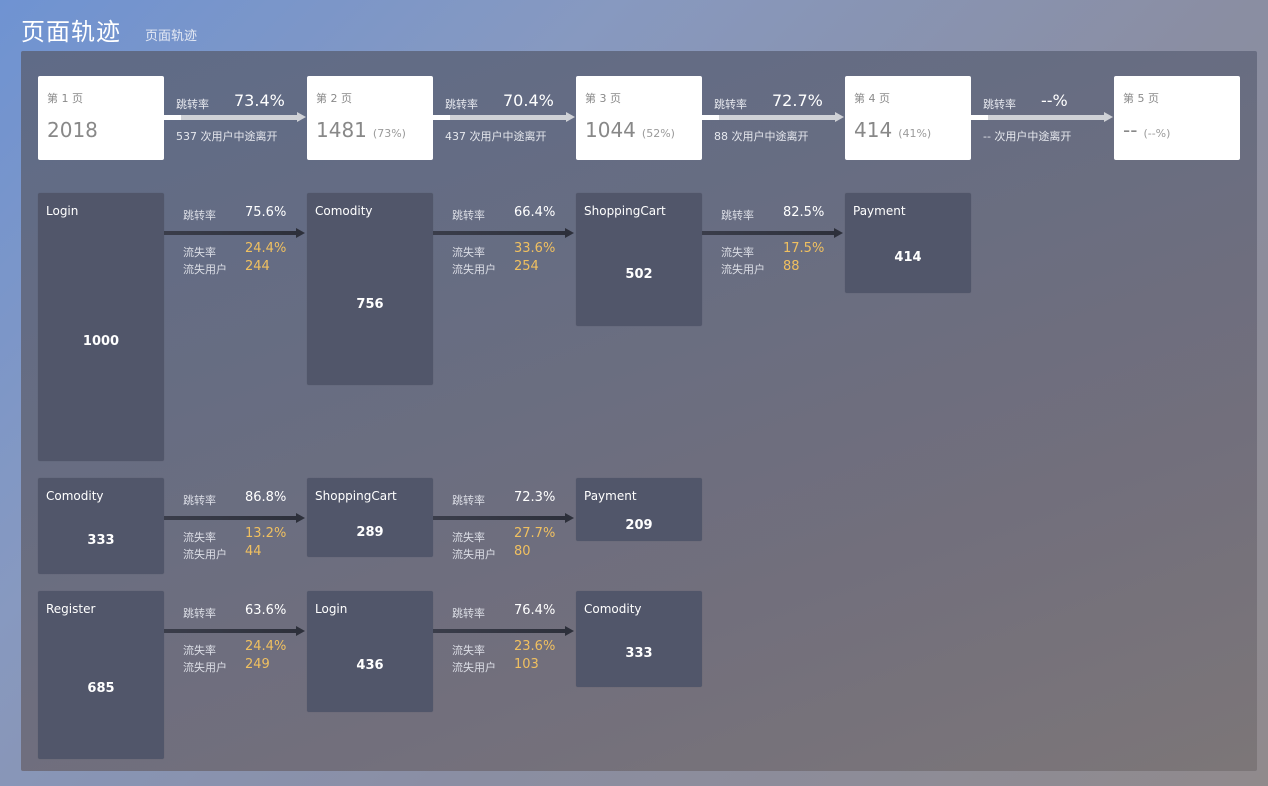 The height and width of the screenshot is (786, 1268). Describe the element at coordinates (761, 136) in the screenshot. I see `users-left-text: 88 次用户中途离开` at that location.